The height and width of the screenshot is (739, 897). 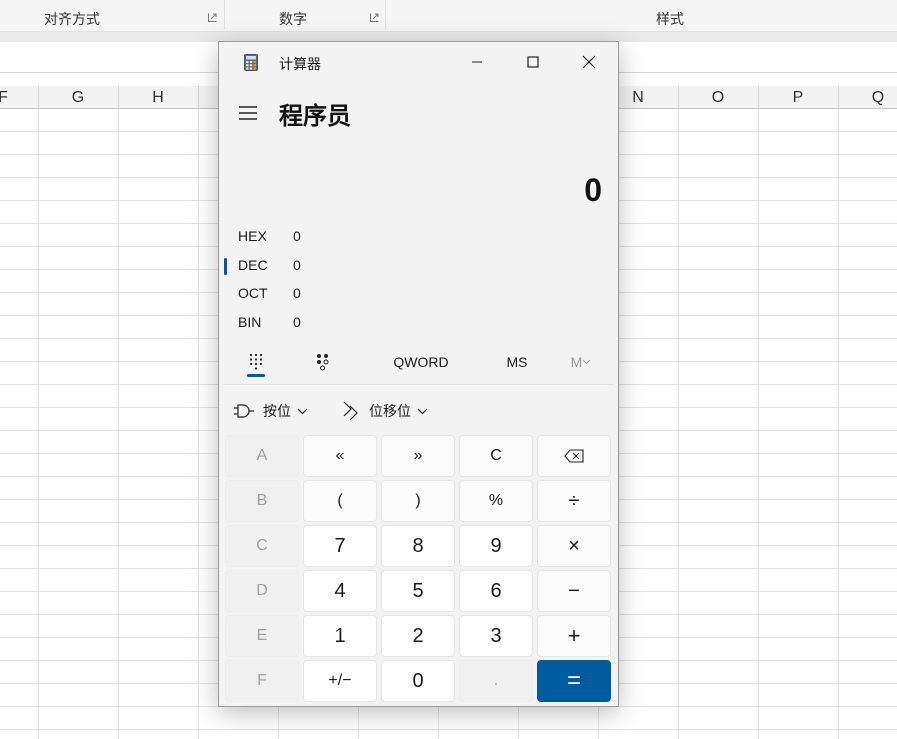 I want to click on radix-hex: HEX 0, so click(x=319, y=237).